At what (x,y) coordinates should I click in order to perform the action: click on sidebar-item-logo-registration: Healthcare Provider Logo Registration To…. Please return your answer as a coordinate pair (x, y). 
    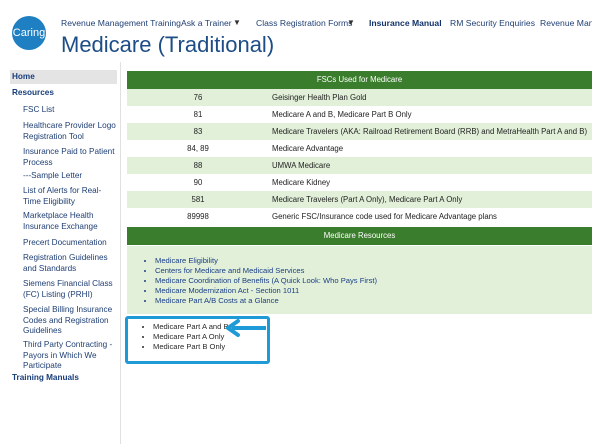
    Looking at the image, I should click on (69, 131).